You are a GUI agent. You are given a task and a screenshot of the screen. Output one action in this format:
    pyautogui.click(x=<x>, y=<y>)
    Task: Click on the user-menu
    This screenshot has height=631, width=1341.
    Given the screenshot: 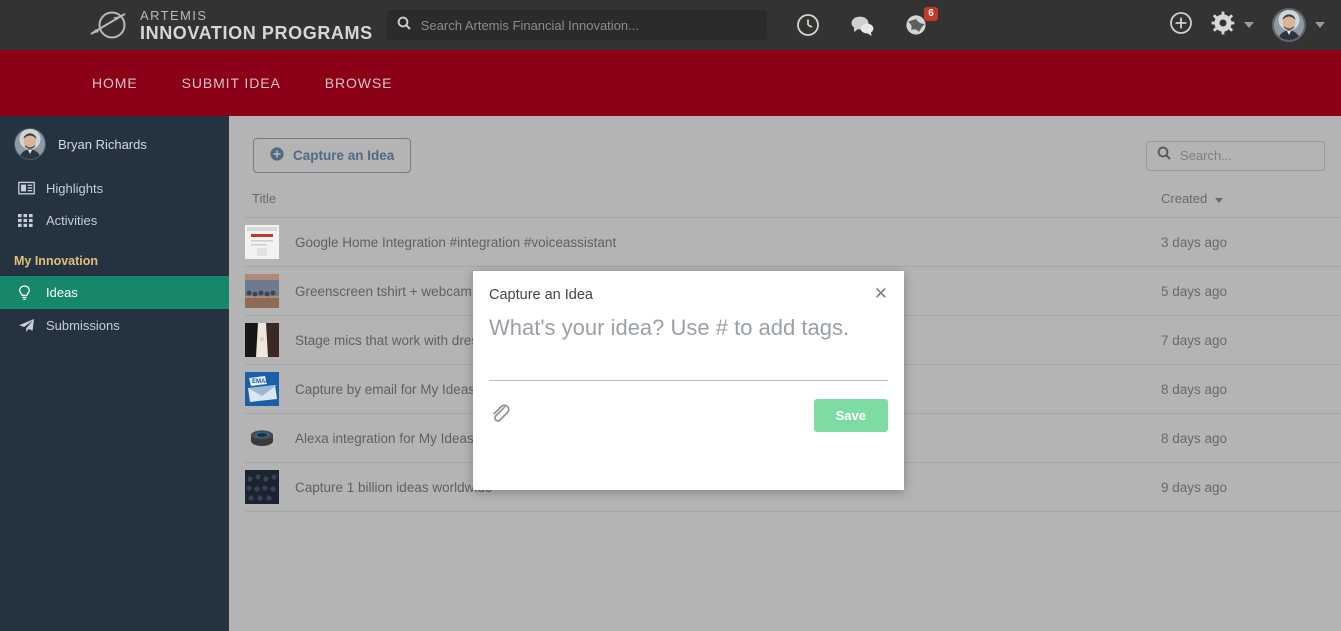 What is the action you would take?
    pyautogui.click(x=1298, y=25)
    